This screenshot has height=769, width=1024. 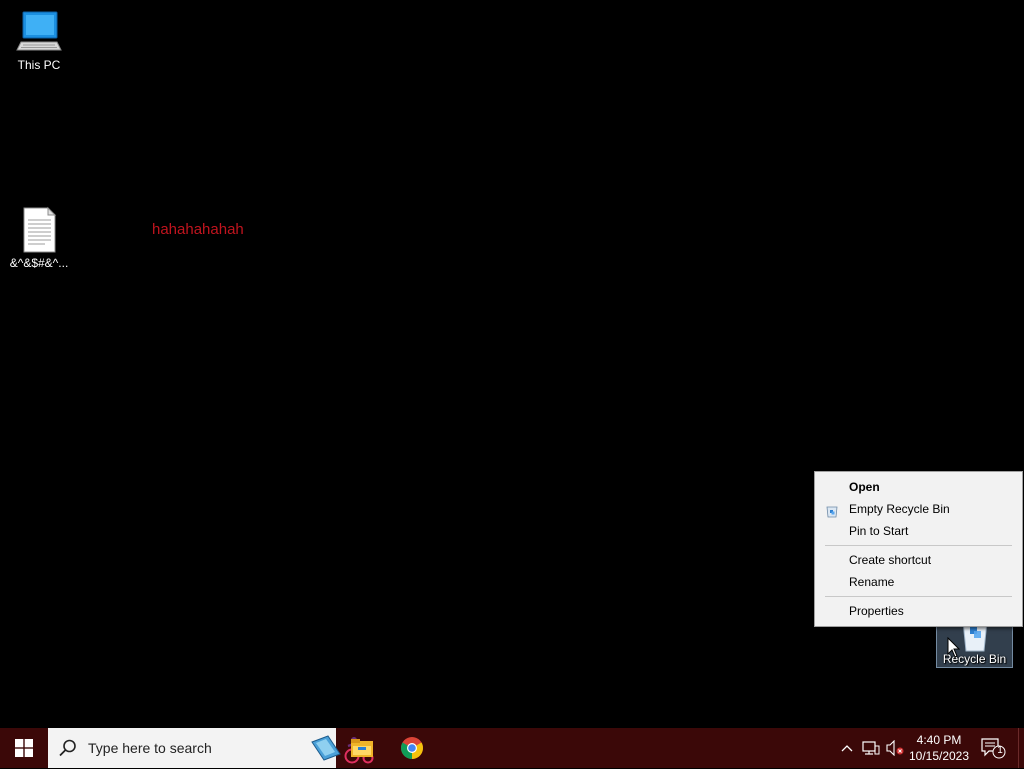 I want to click on tray-network, so click(x=871, y=748).